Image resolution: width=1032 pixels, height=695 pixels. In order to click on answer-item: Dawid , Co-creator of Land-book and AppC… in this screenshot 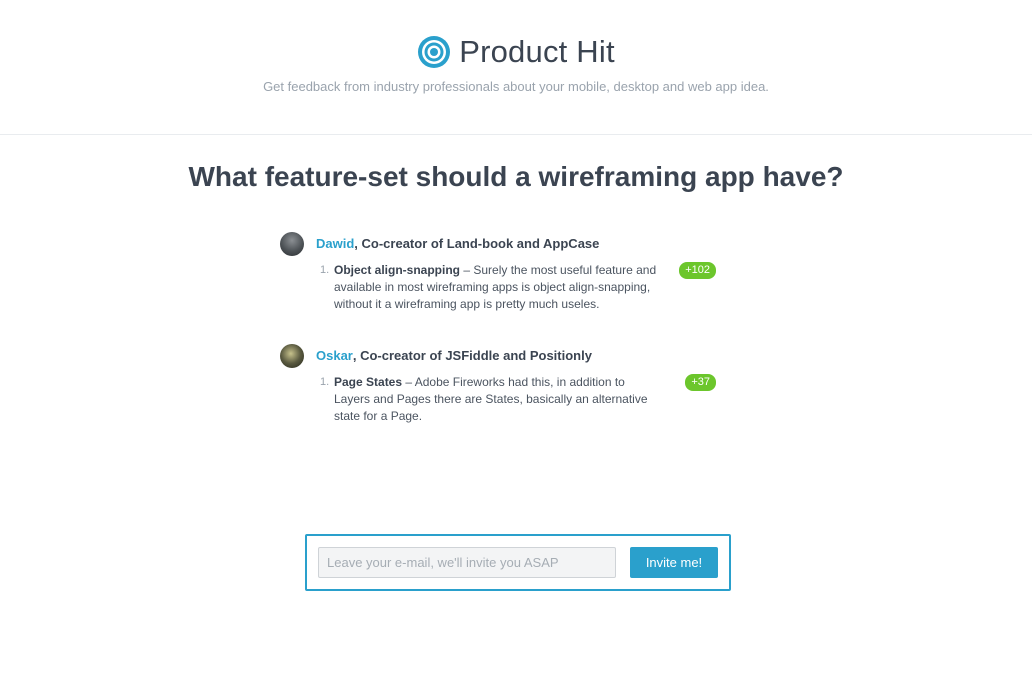, I will do `click(510, 272)`.